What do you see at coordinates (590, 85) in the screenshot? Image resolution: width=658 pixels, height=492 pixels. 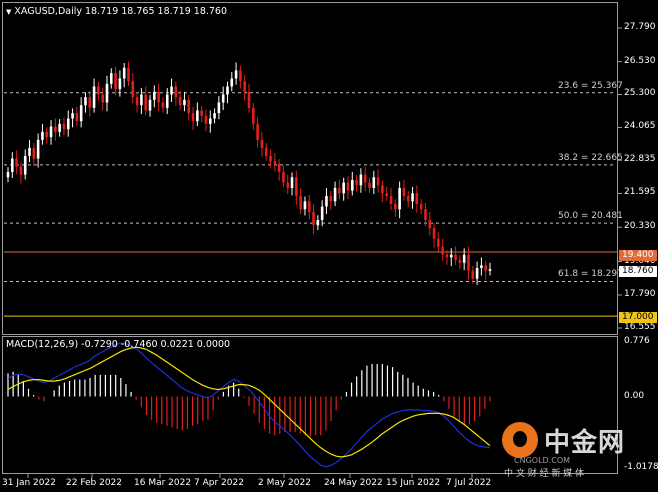 I see `fib-level-label: 23.6 = 25.367` at bounding box center [590, 85].